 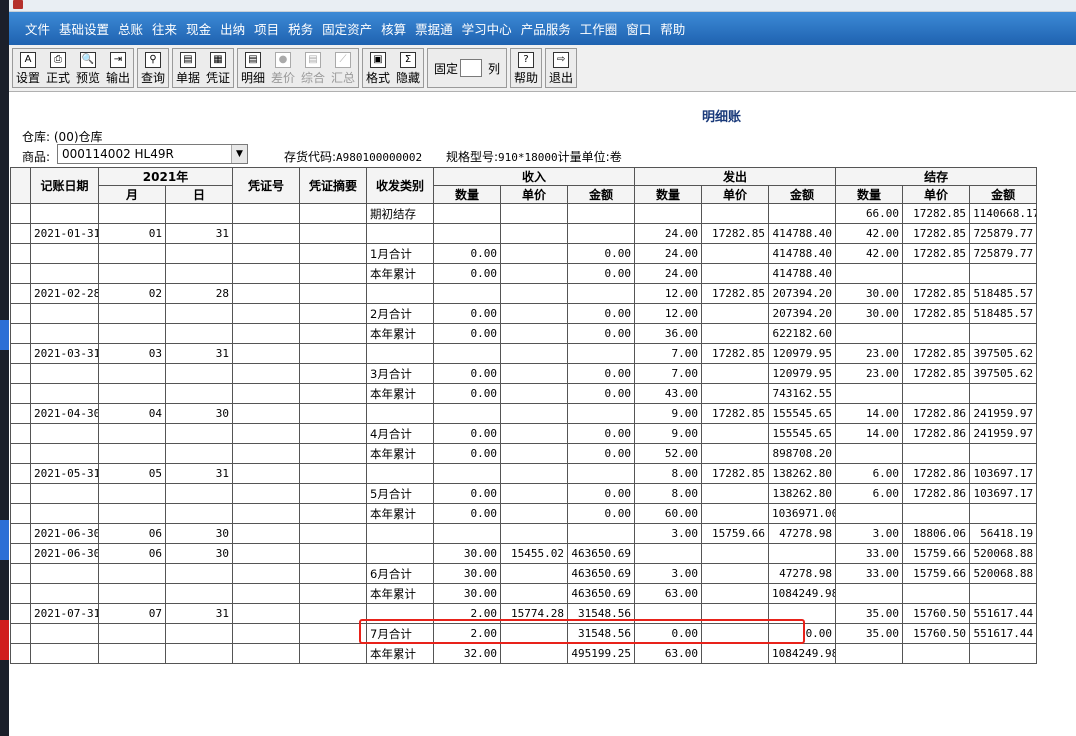 What do you see at coordinates (524, 513) in the screenshot?
I see `table-row: 本年累计 0.00 0.00 60.00 1036971.00` at bounding box center [524, 513].